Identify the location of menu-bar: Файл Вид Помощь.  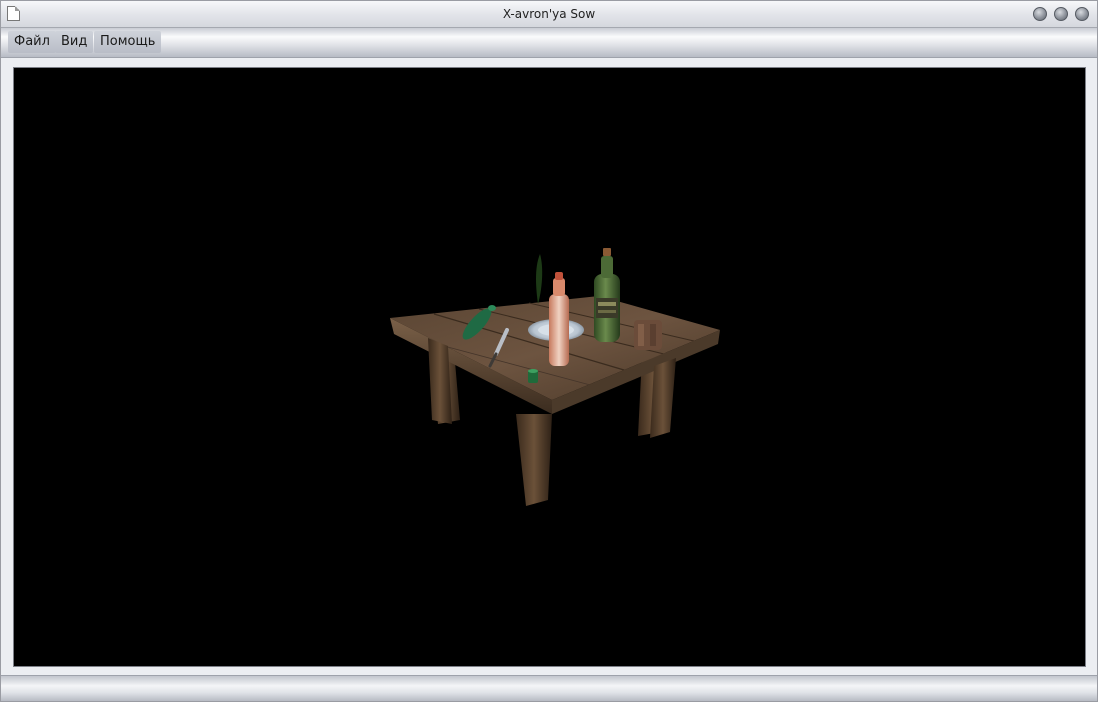
(549, 43).